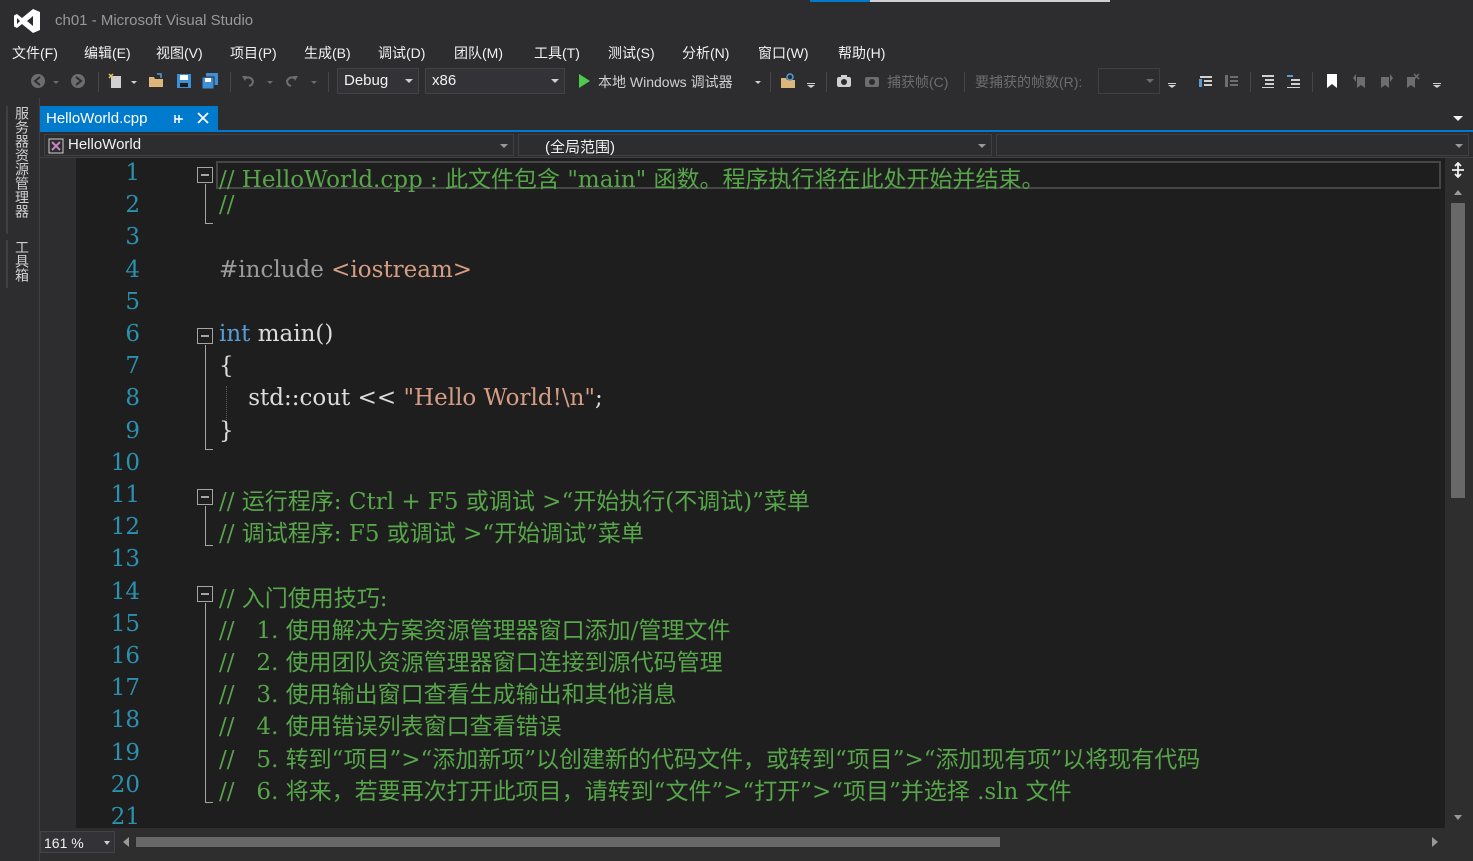  What do you see at coordinates (1268, 81) in the screenshot?
I see `comment-lines-icon` at bounding box center [1268, 81].